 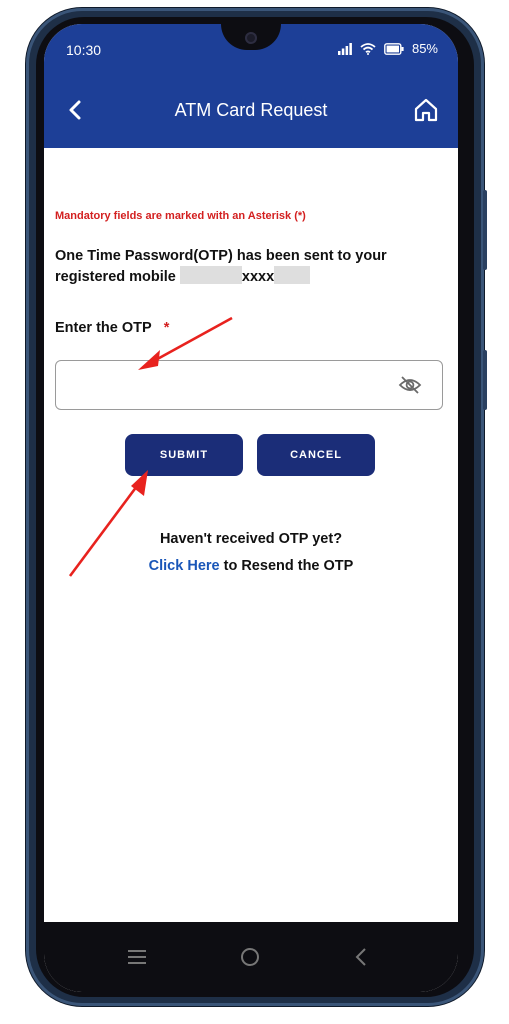 What do you see at coordinates (166, 328) in the screenshot?
I see `required-asterisk: *` at bounding box center [166, 328].